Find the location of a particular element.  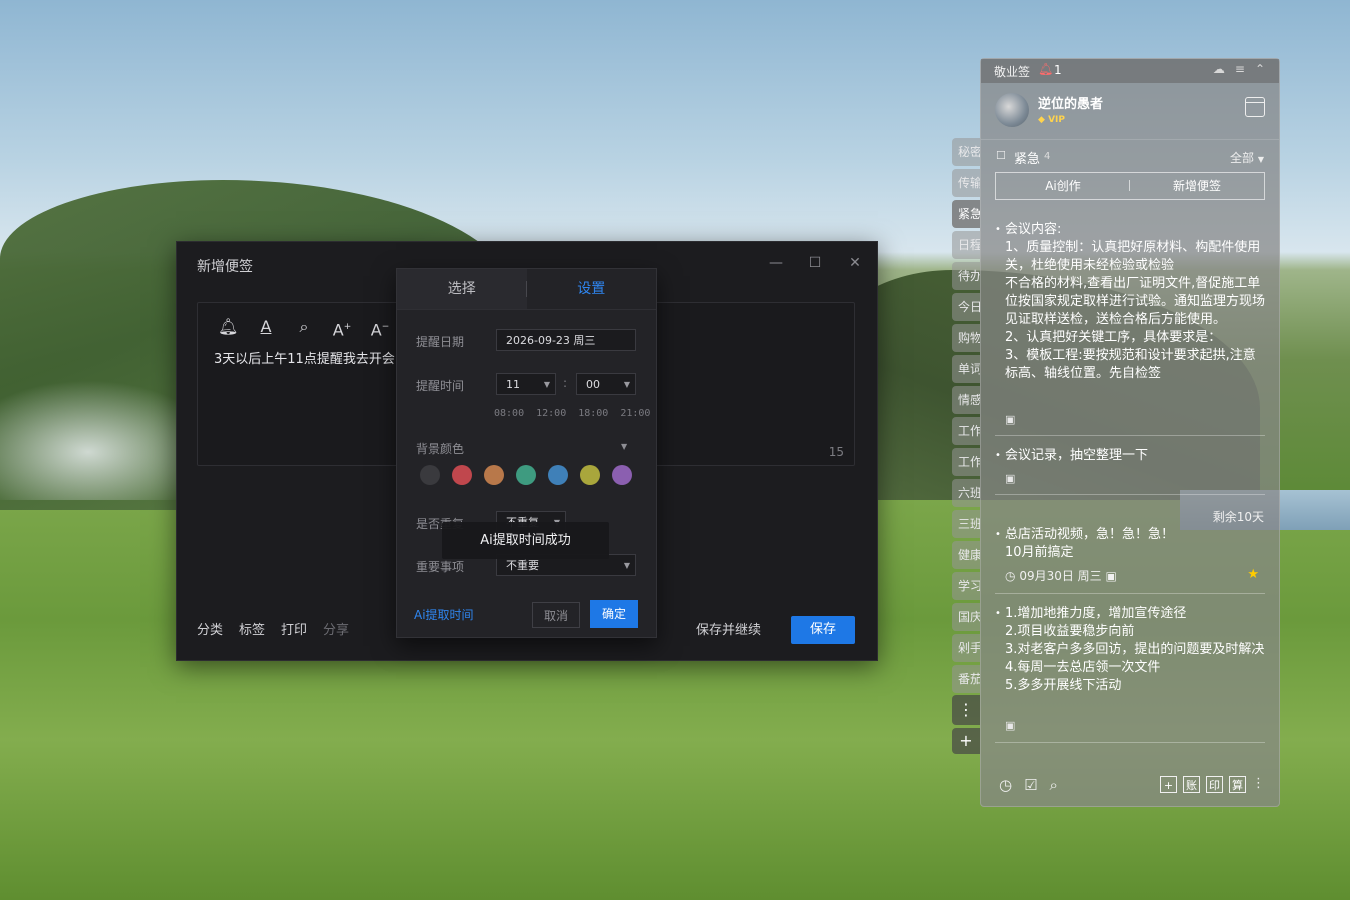

dialog-footer-actions: 分类 标签 打印 分享 is located at coordinates (273, 628).